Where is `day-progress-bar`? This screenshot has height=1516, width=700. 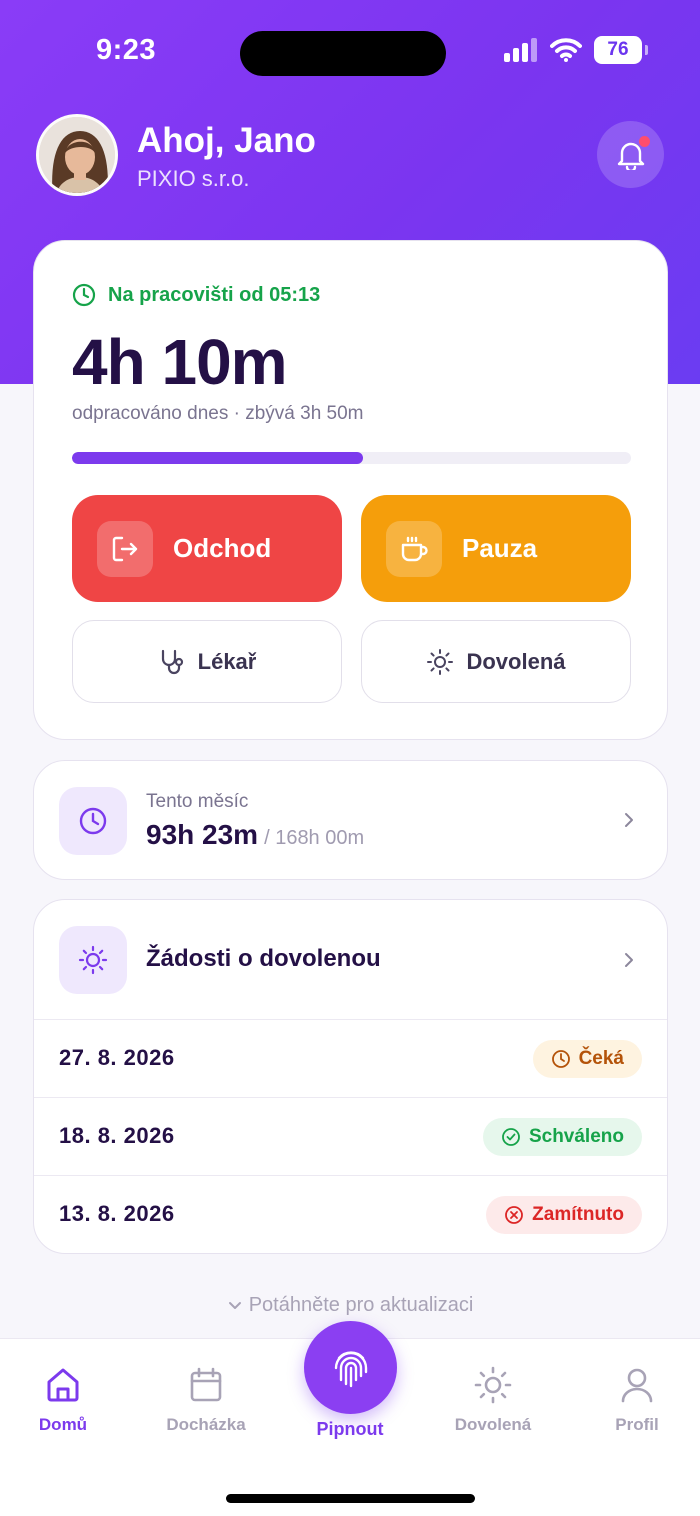 day-progress-bar is located at coordinates (351, 458).